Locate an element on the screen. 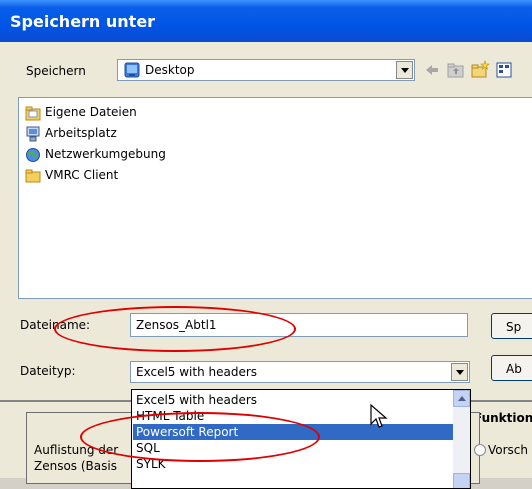 The width and height of the screenshot is (532, 489). dropdown-option: Excel5 with headers is located at coordinates (293, 400).